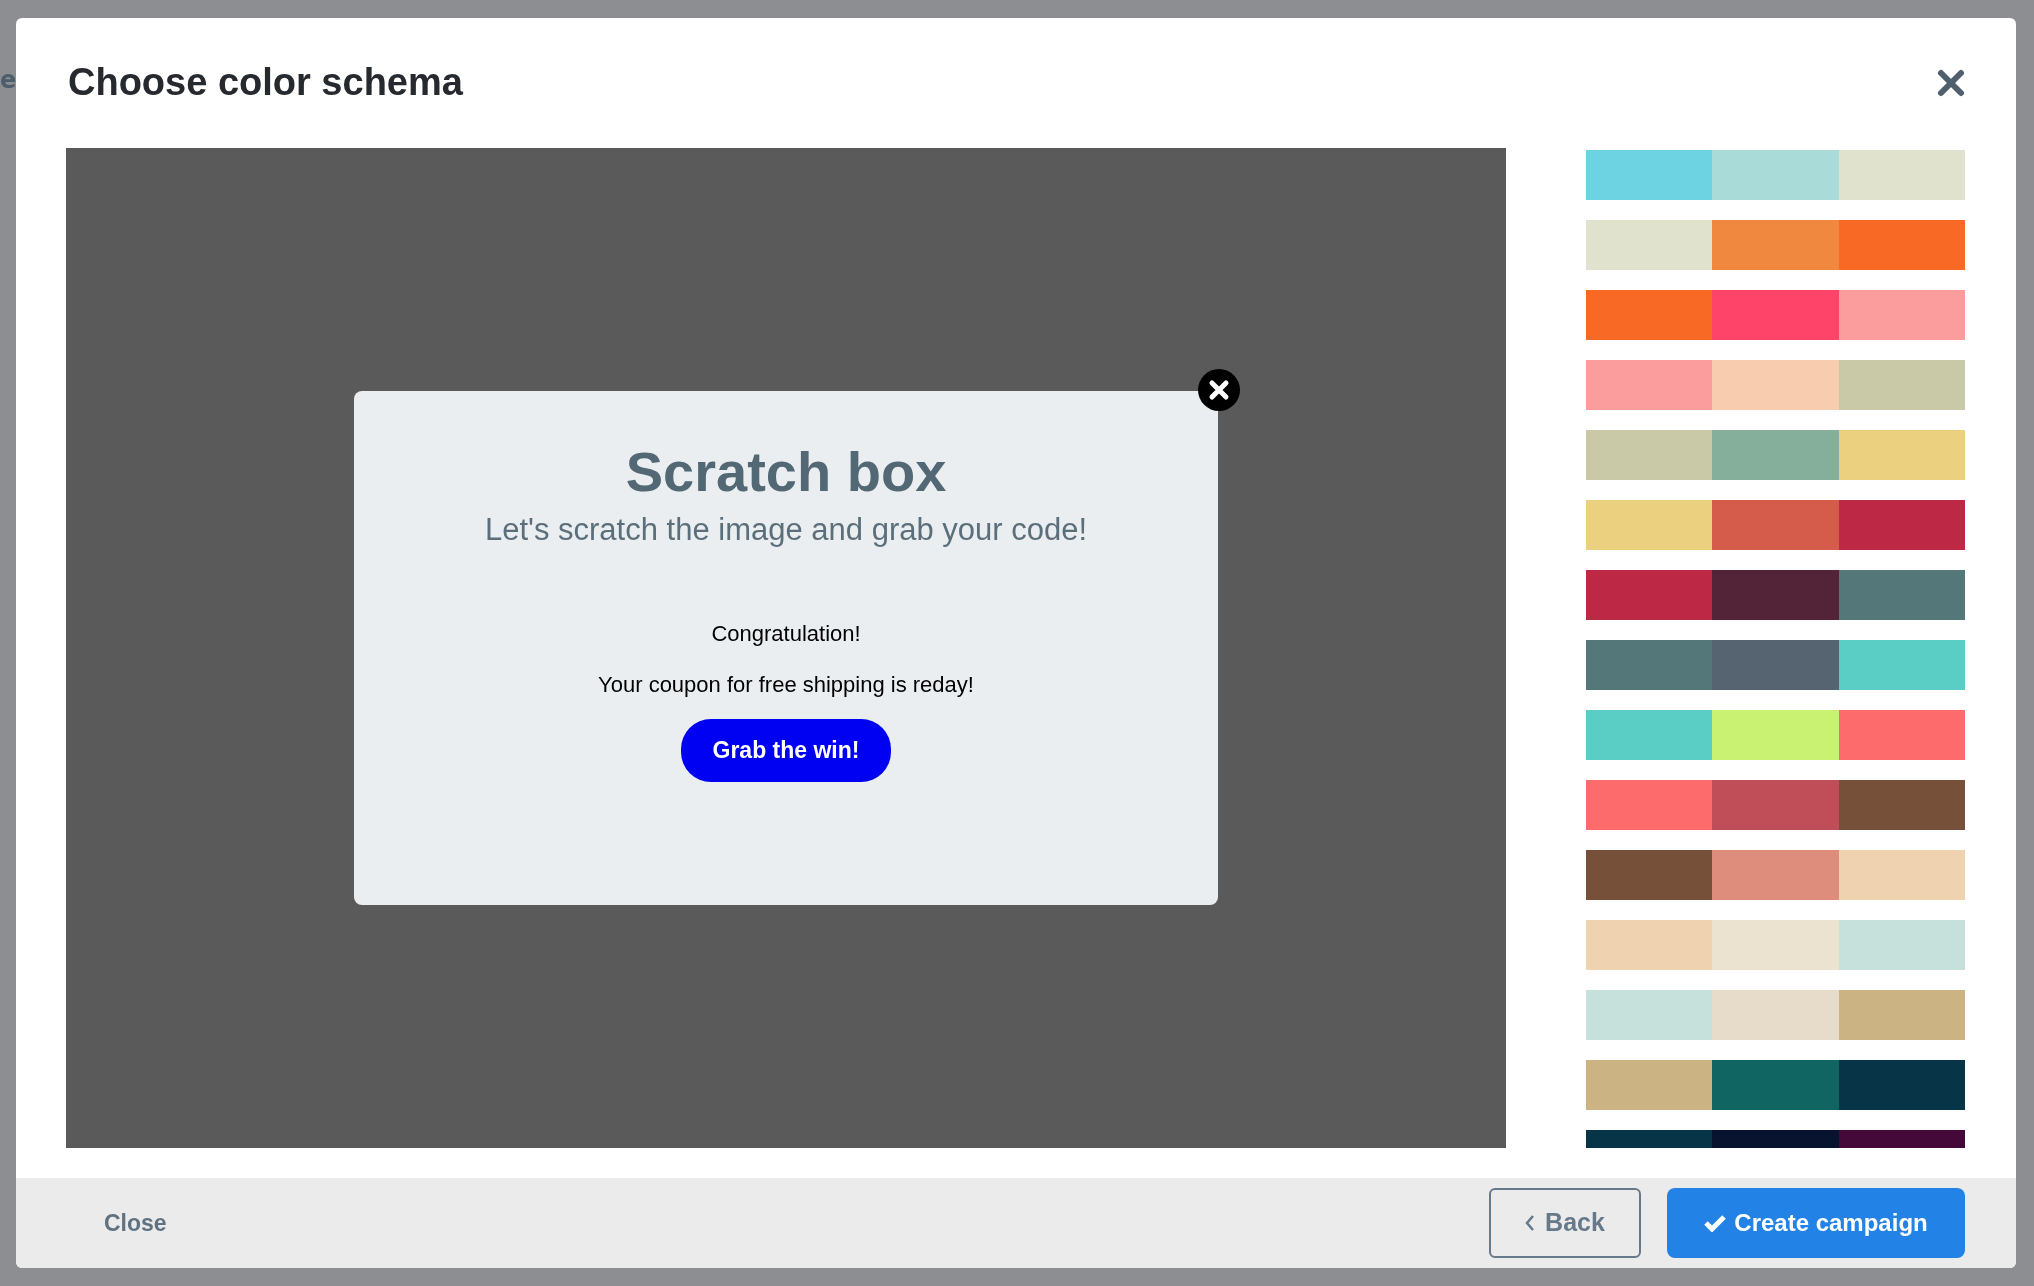  What do you see at coordinates (786, 685) in the screenshot?
I see `coupon-text: Your coupon for free shipping is reday!` at bounding box center [786, 685].